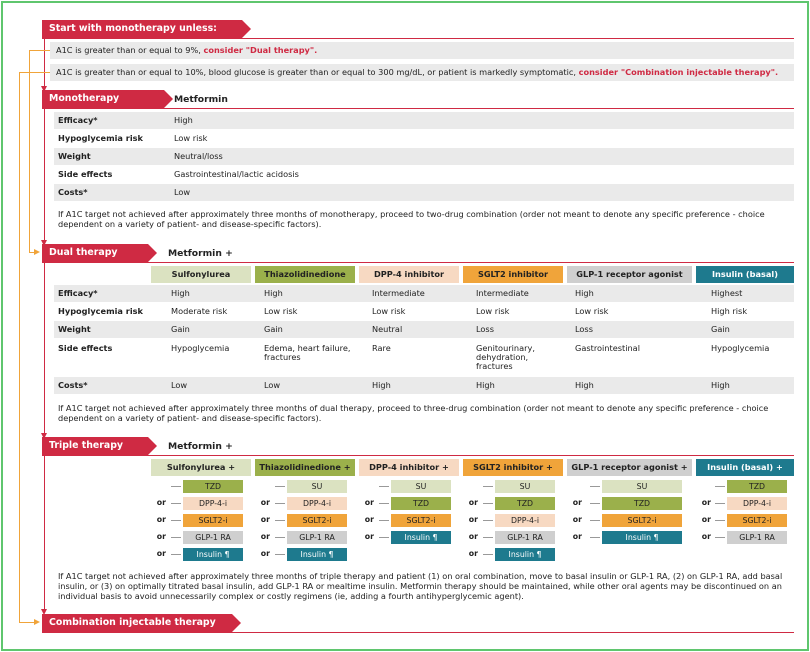  I want to click on dual-row-costs: Costs* Low Low High High High High, so click(424, 385).